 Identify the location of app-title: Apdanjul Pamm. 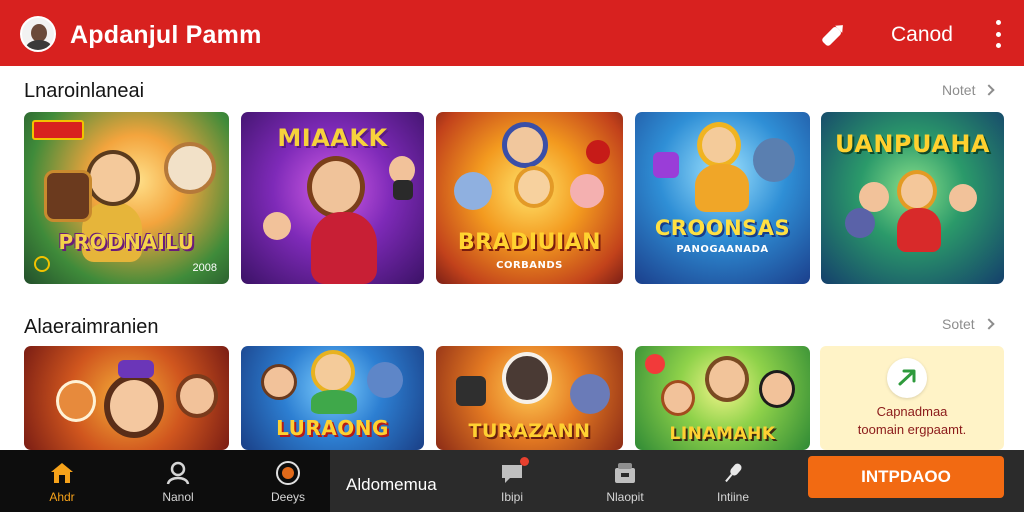
(166, 35).